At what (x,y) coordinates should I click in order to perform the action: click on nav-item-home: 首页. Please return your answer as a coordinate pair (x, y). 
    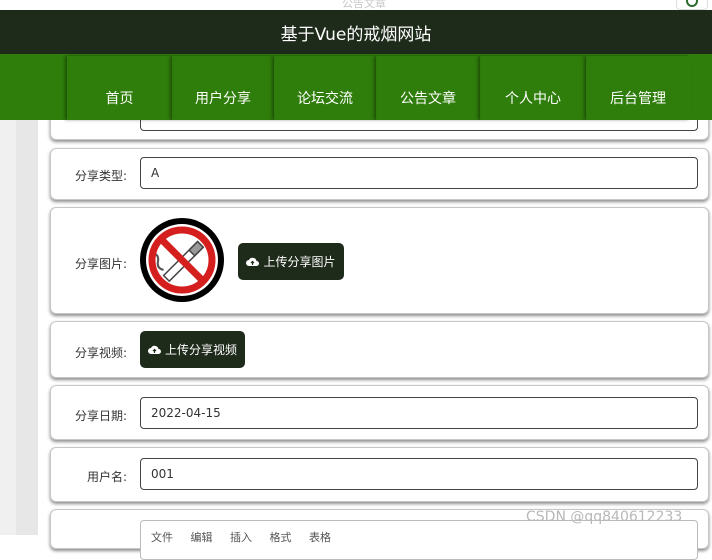
    Looking at the image, I should click on (119, 88).